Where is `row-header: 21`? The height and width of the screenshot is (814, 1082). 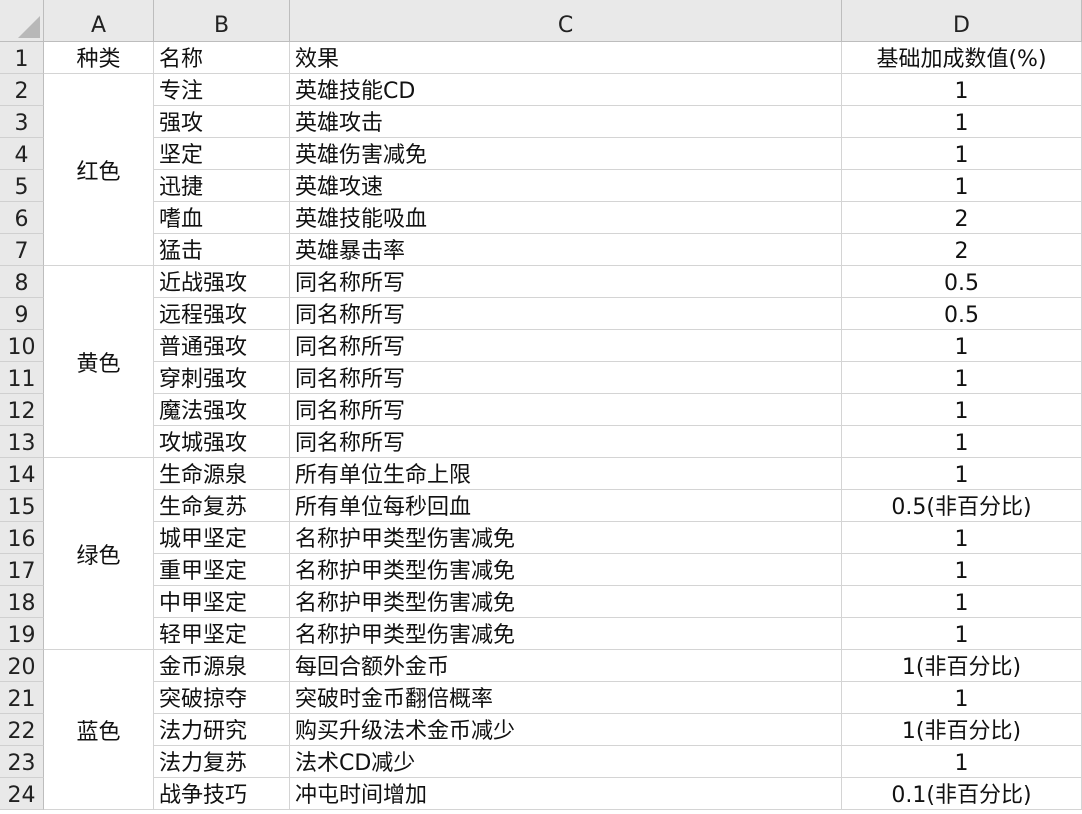 row-header: 21 is located at coordinates (22, 698).